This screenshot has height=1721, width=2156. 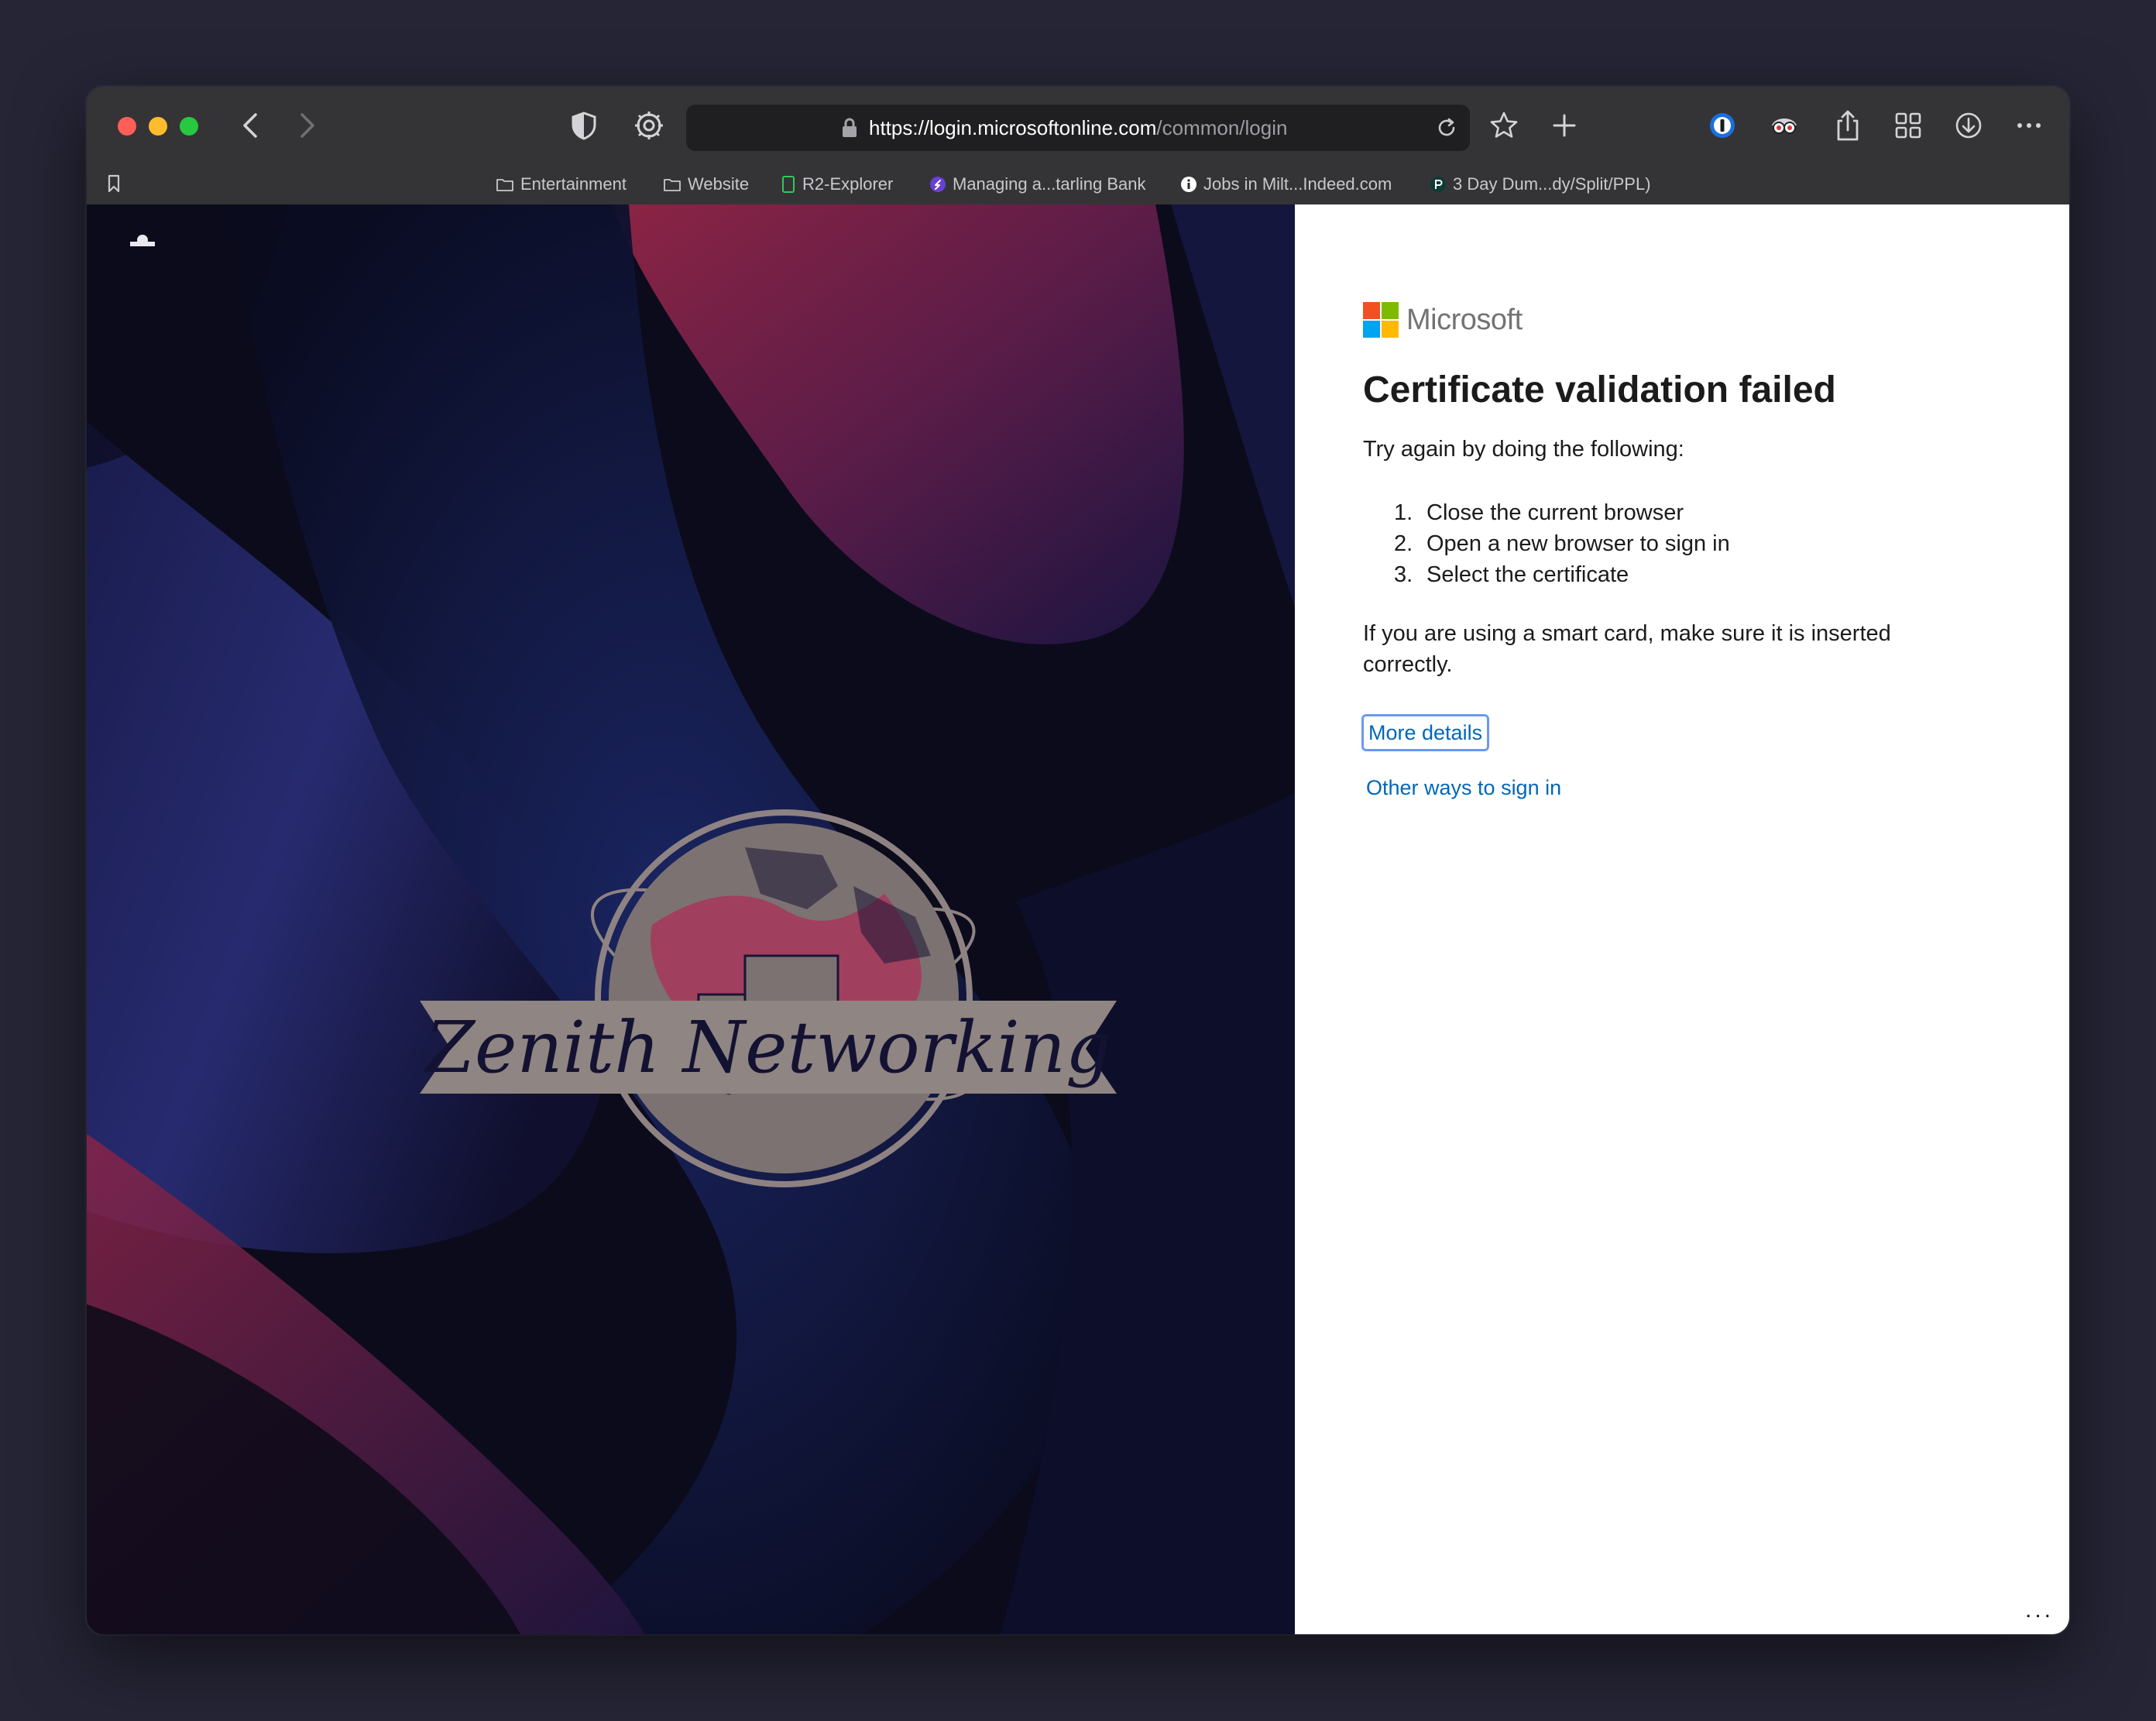 I want to click on url-path: /common/login, so click(x=1222, y=127).